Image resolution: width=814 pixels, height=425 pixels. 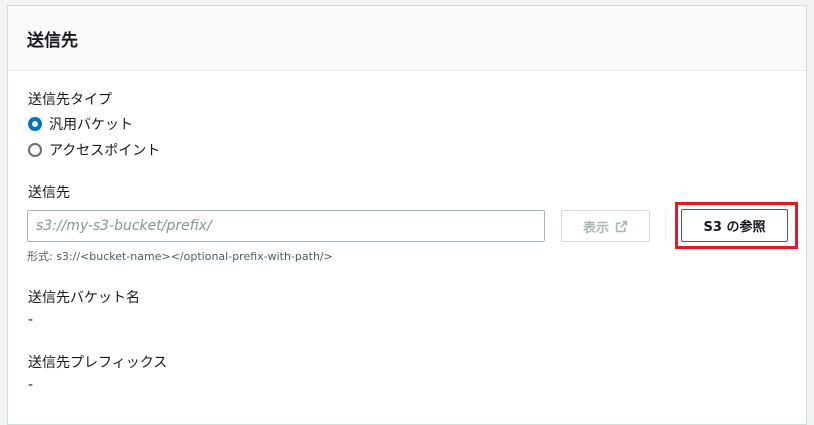 I want to click on prefix-value: -, so click(x=31, y=385).